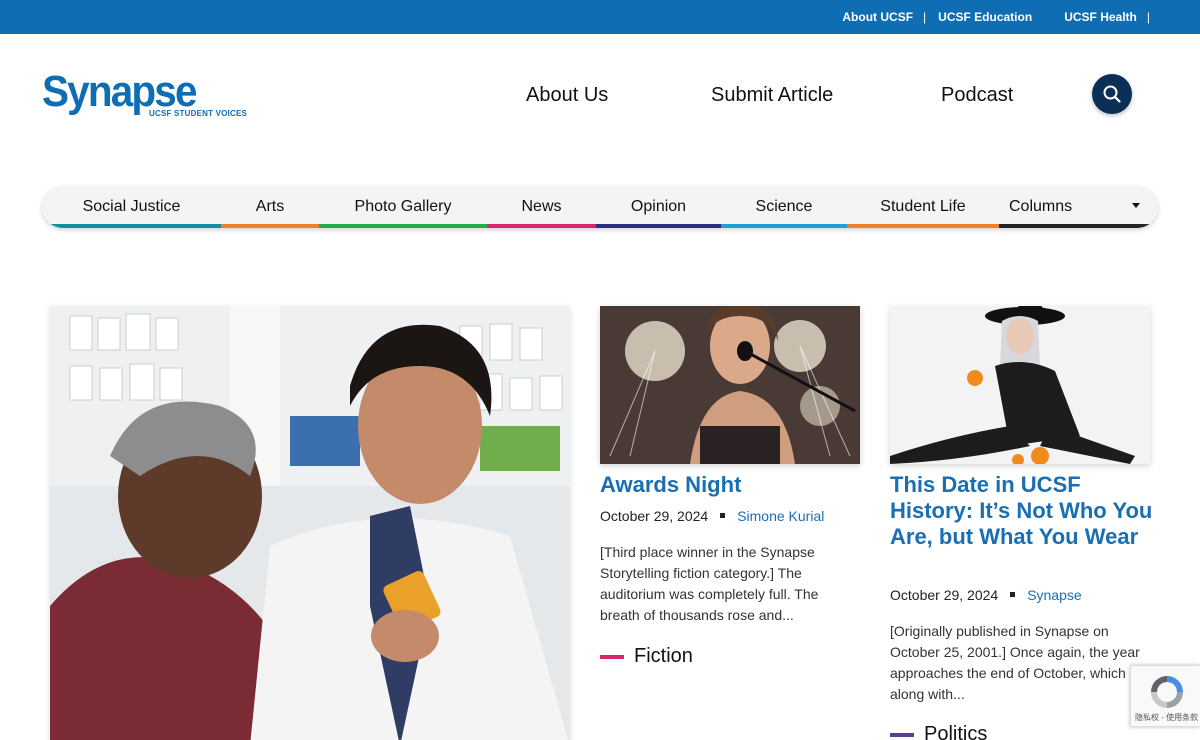 The image size is (1200, 740). I want to click on category-opinion: Opinion, so click(658, 207).